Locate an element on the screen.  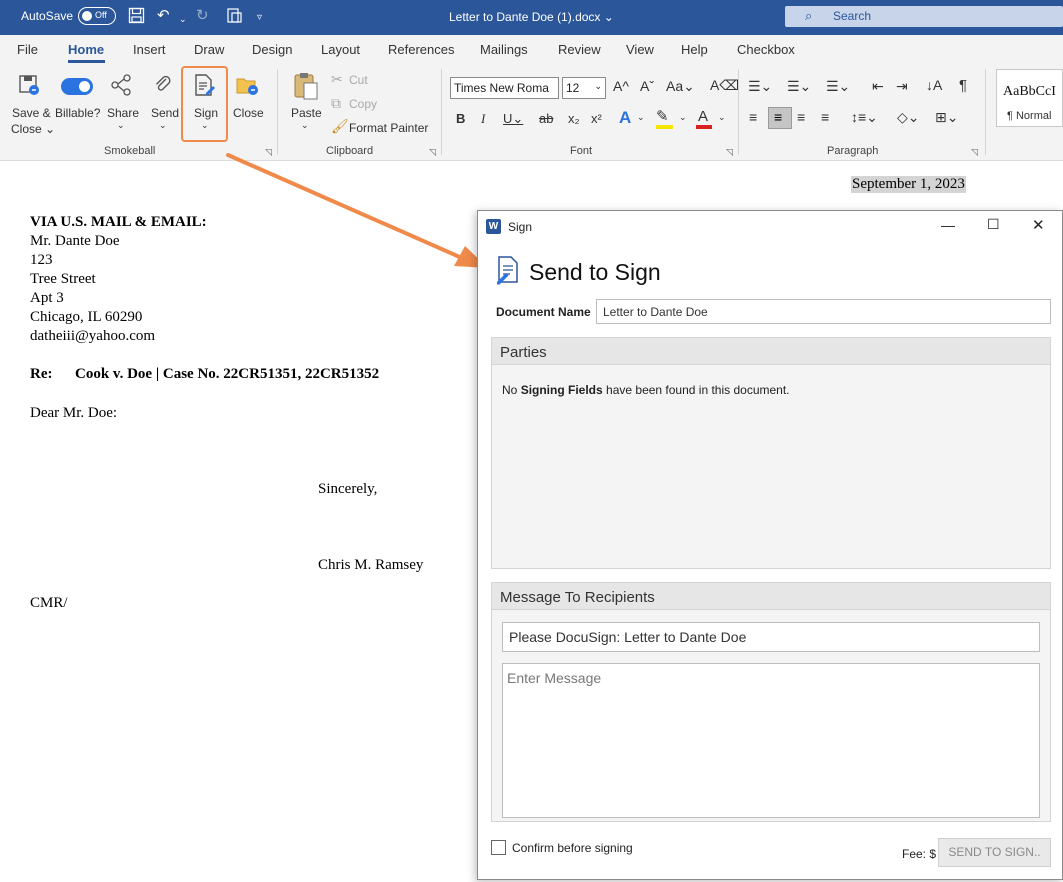
style-normal: AaBbCcI ¶ Normal is located at coordinates (1029, 98).